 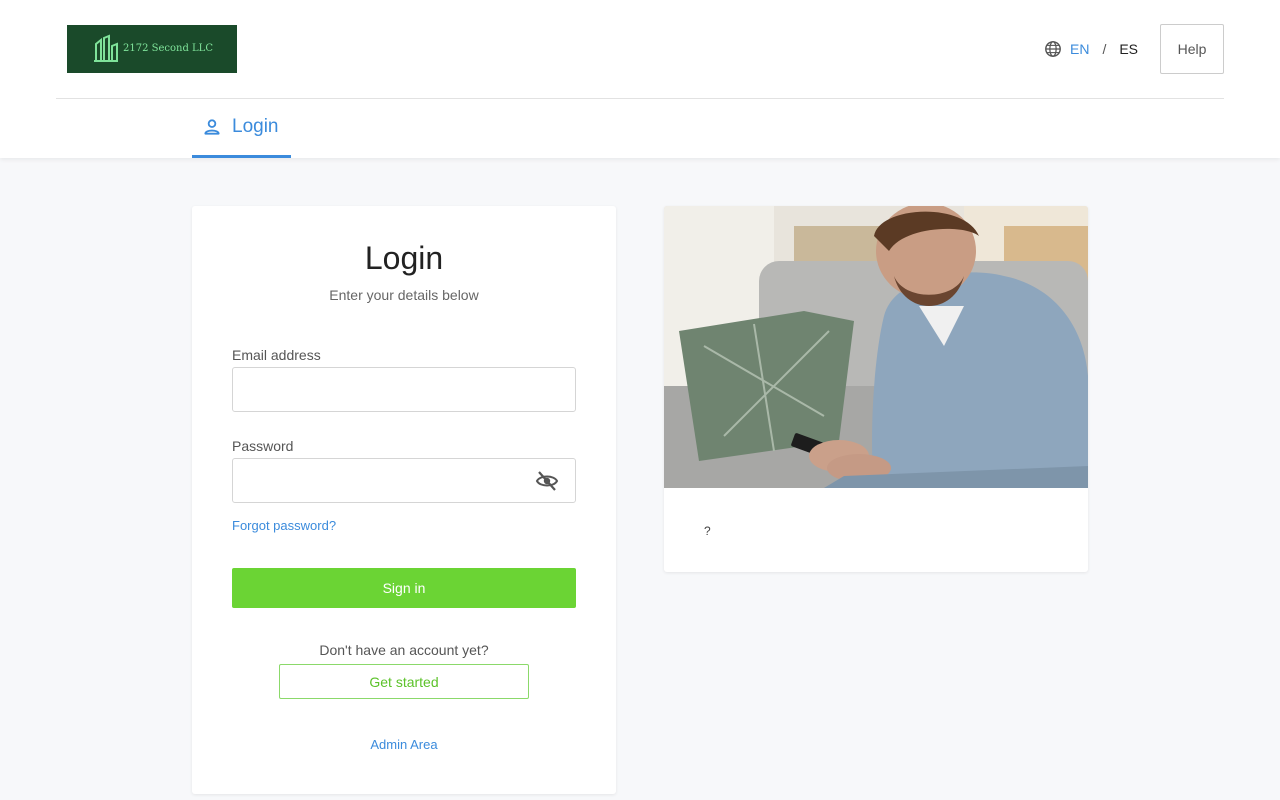 I want to click on forgot-password-link: Forgot password?, so click(x=284, y=525).